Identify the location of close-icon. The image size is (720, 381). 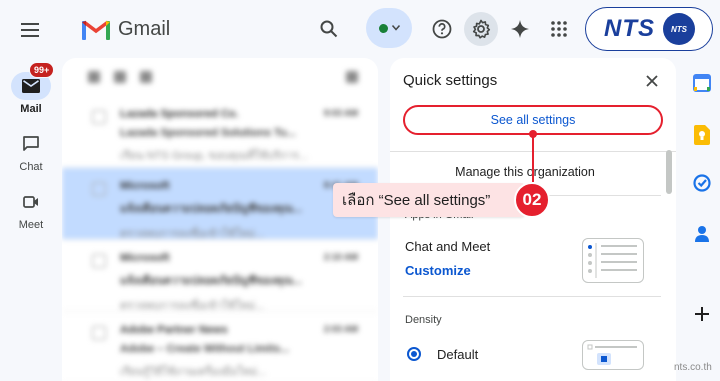
(652, 81).